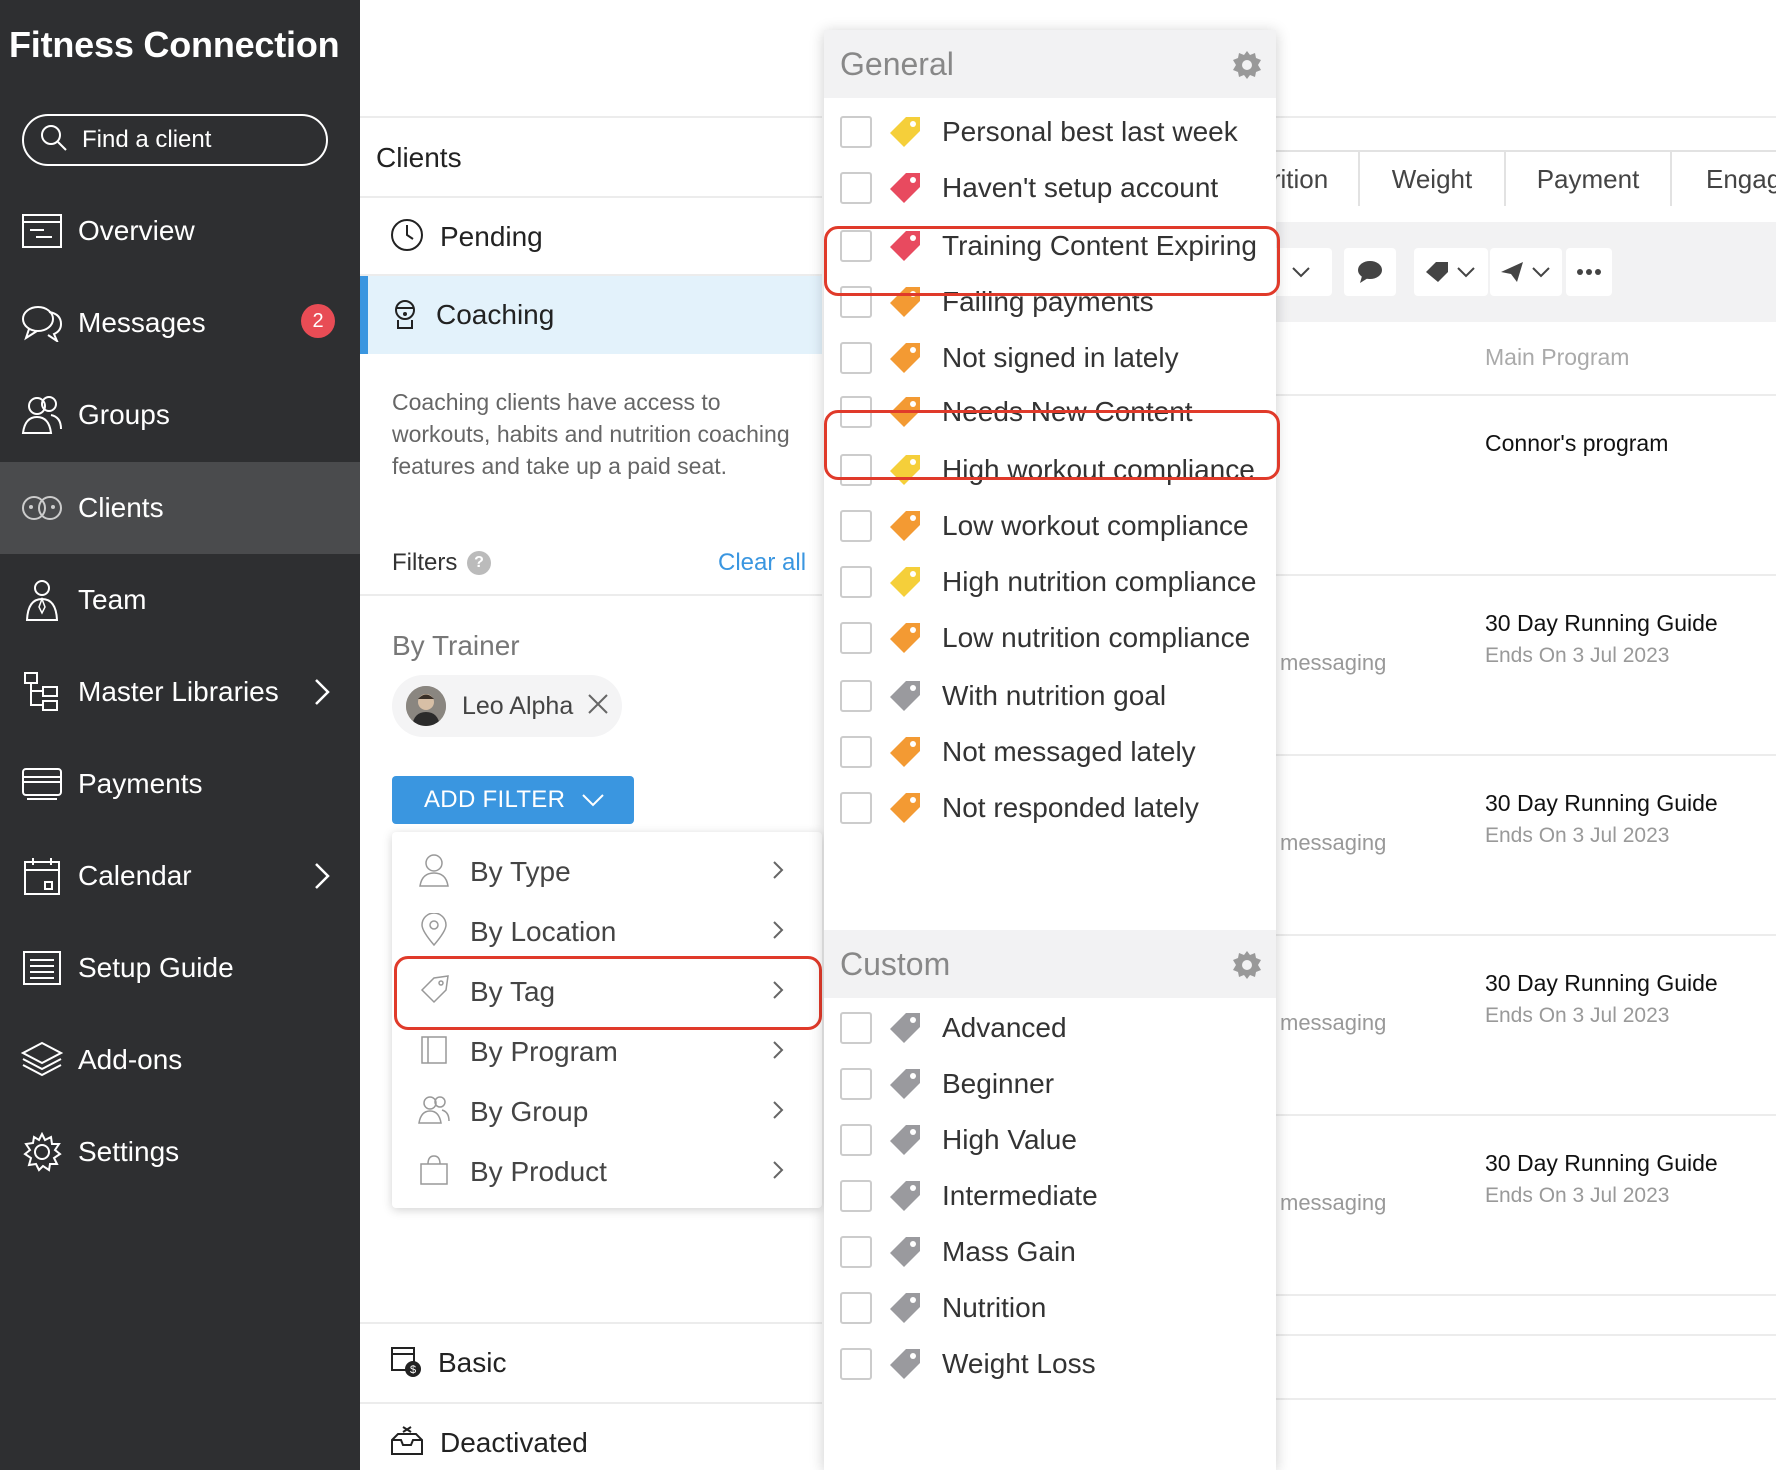  I want to click on nav-addons: Add-ons, so click(180, 1060).